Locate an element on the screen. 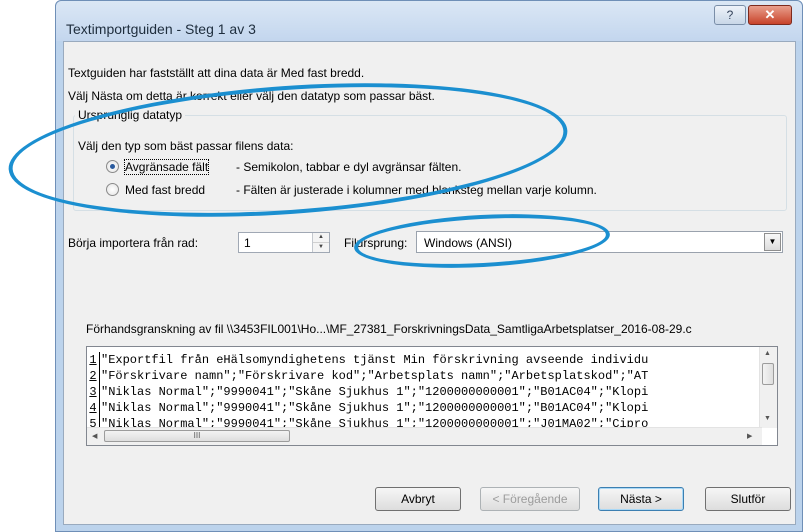  file-origin-select: Windows (ANSI) ▼ is located at coordinates (599, 242).